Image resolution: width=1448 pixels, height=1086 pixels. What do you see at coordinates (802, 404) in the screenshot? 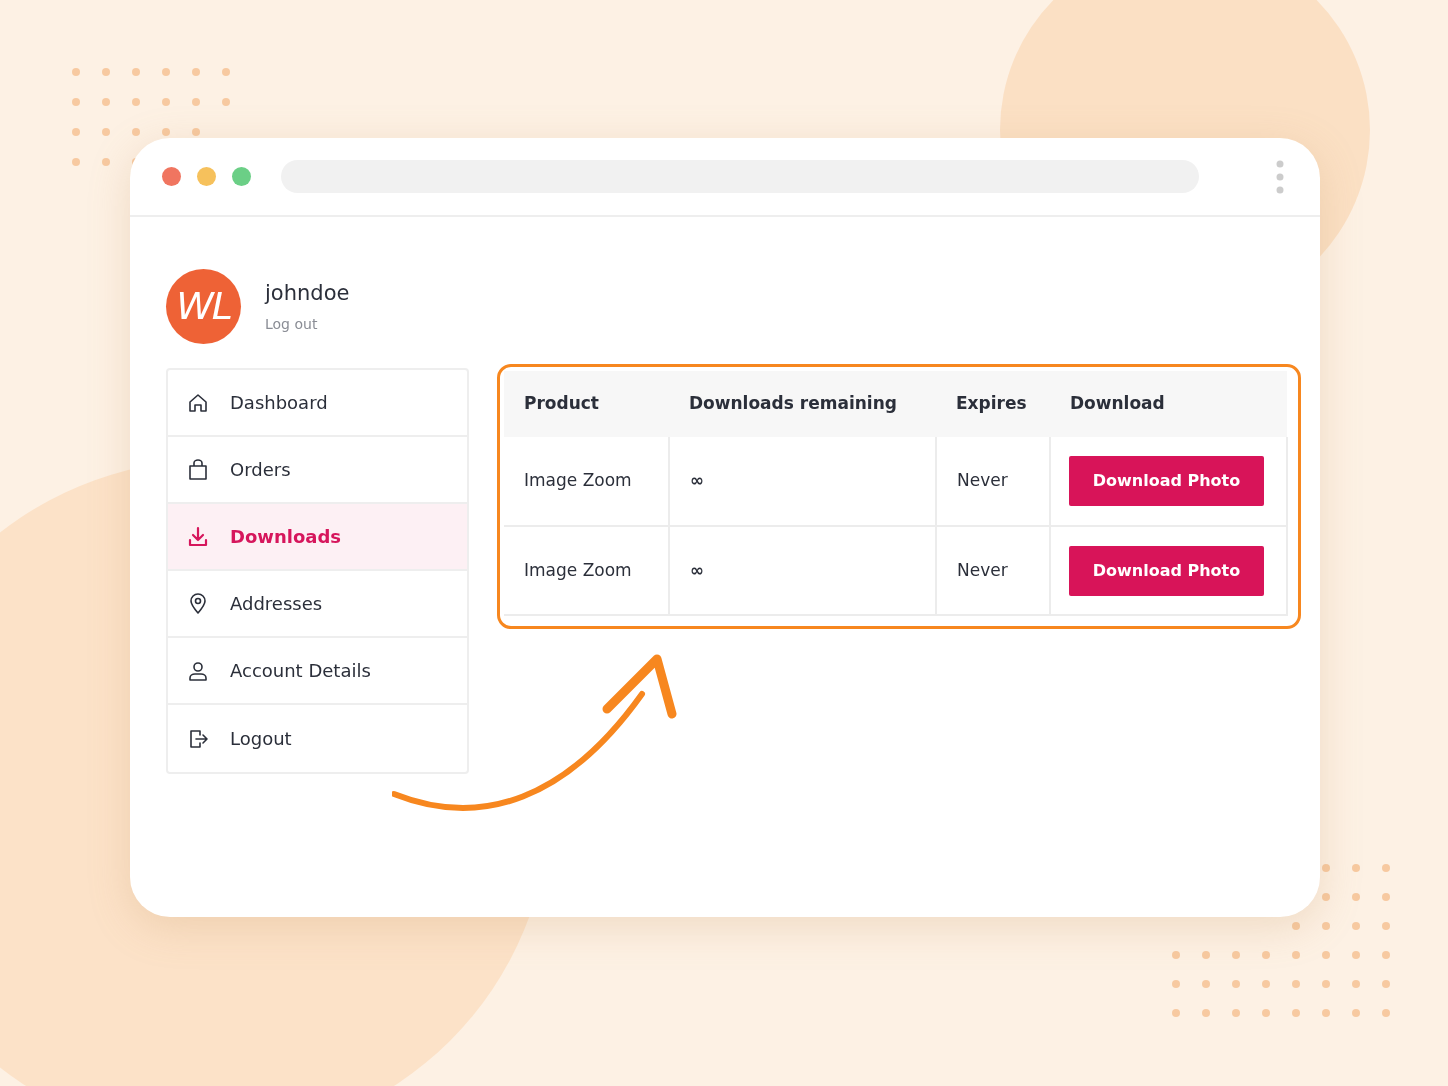
I see `column-header: Downloads remaining` at bounding box center [802, 404].